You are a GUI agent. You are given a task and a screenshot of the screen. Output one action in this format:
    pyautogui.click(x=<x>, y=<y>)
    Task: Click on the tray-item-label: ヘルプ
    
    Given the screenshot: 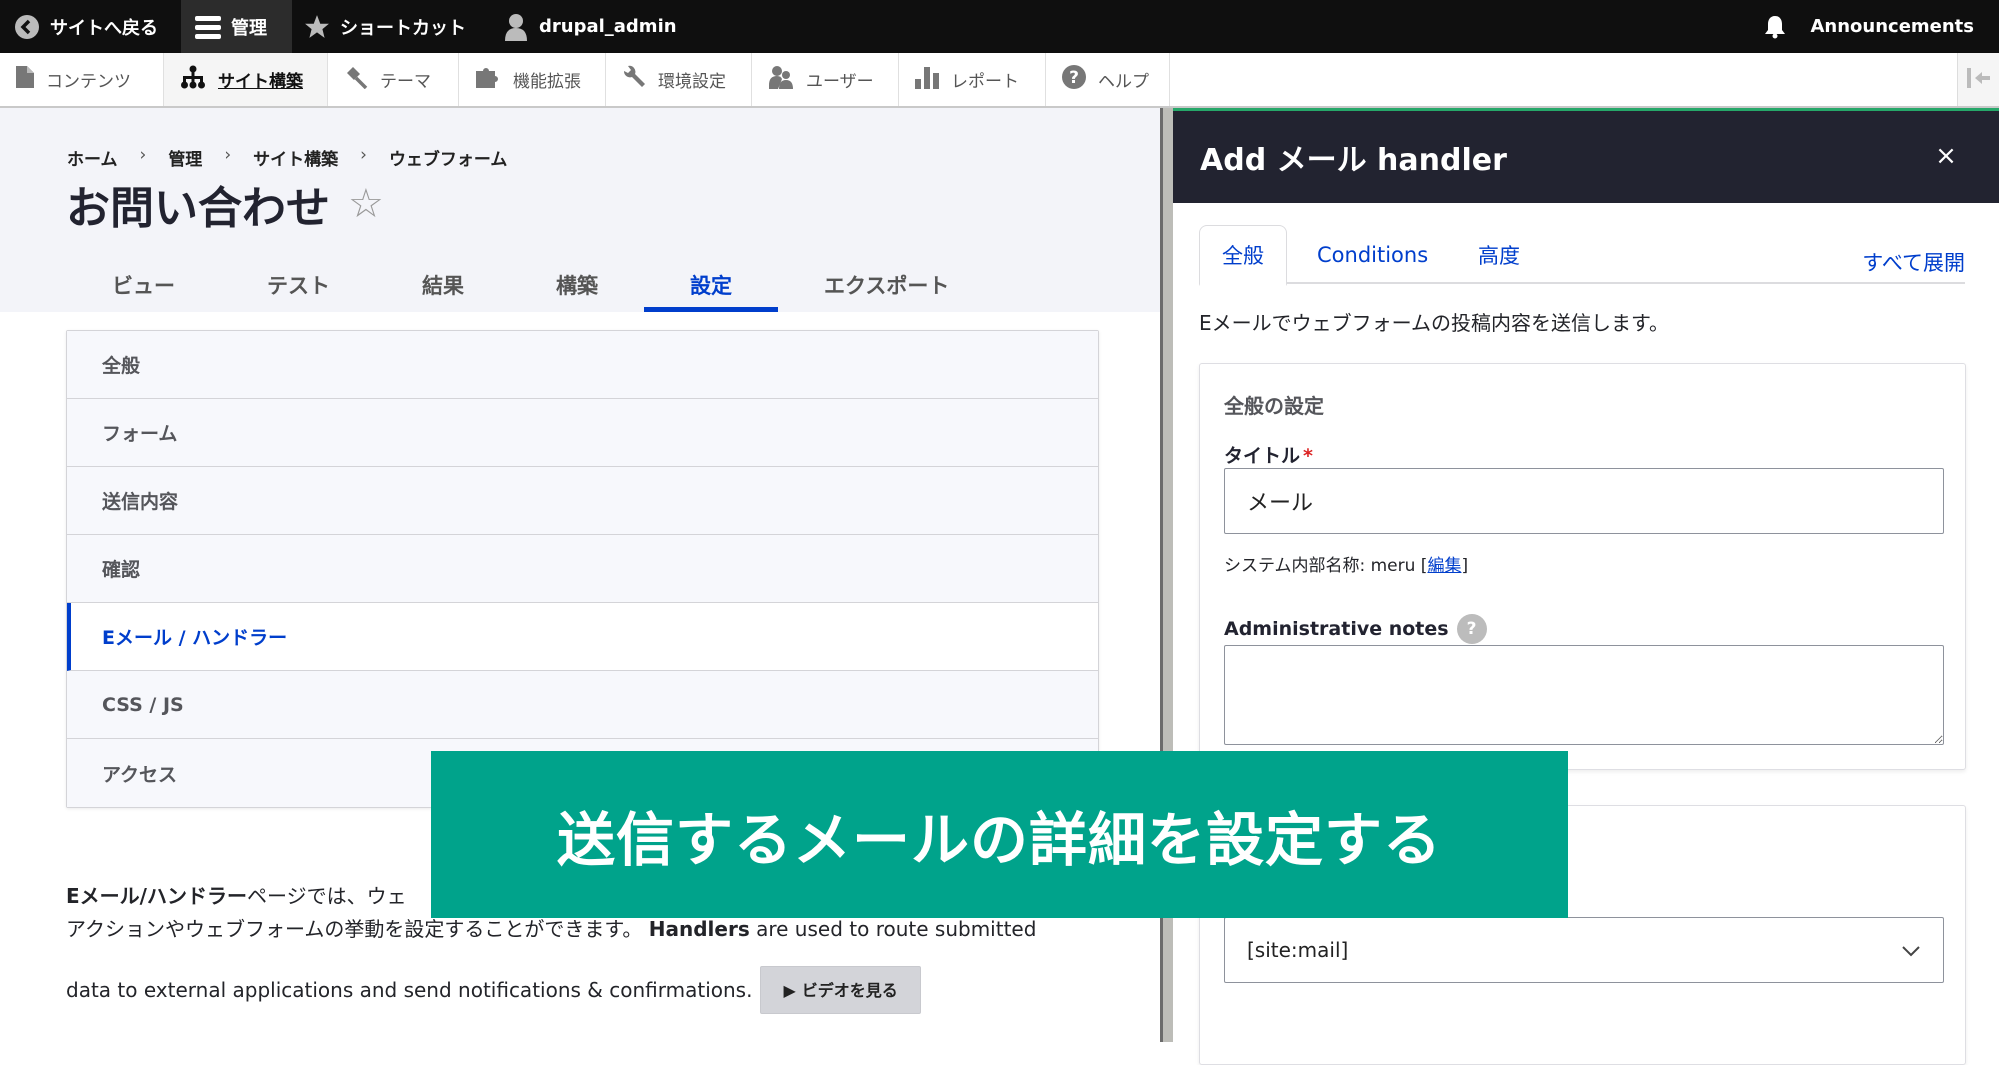 What is the action you would take?
    pyautogui.click(x=1123, y=82)
    